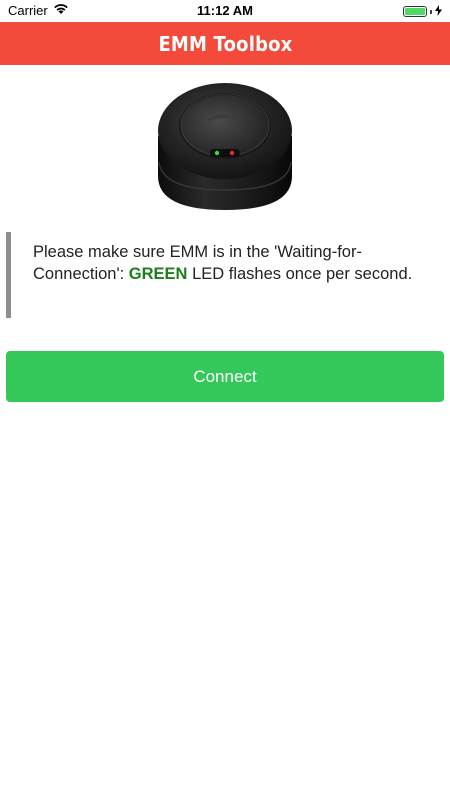  Describe the element at coordinates (225, 146) in the screenshot. I see `emm-device-image` at that location.